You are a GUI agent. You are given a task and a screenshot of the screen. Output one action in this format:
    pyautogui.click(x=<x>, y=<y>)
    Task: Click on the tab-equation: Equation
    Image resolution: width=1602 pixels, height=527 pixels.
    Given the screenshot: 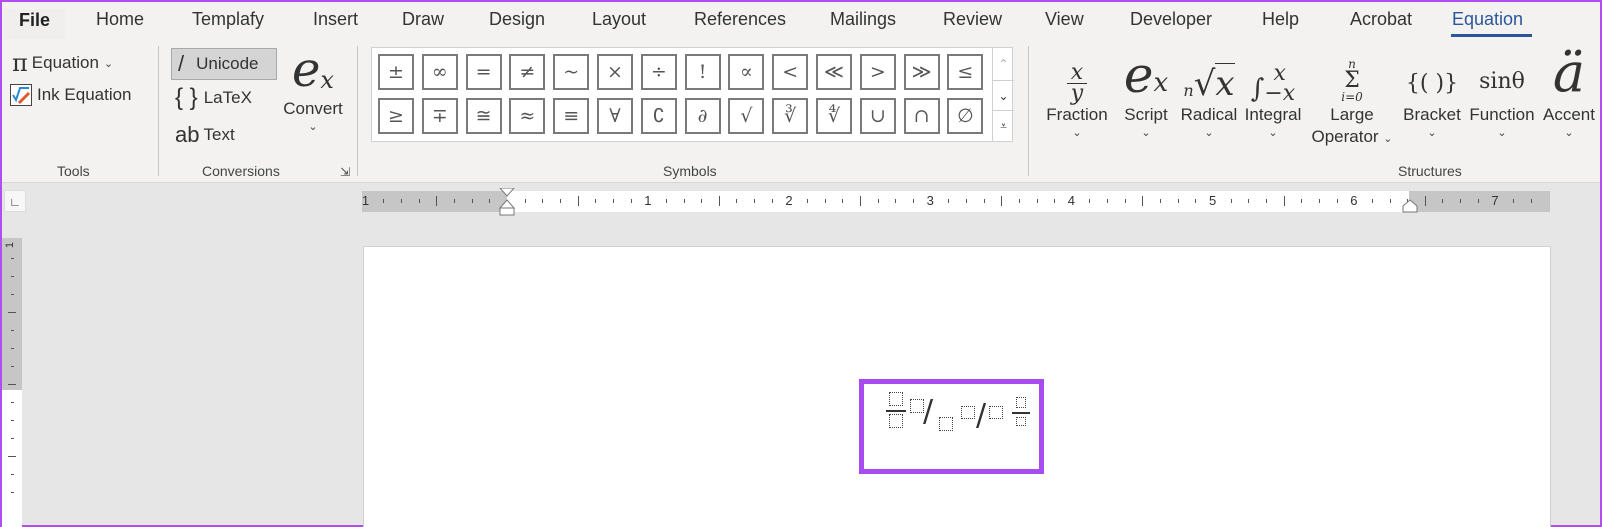 What is the action you would take?
    pyautogui.click(x=1487, y=19)
    